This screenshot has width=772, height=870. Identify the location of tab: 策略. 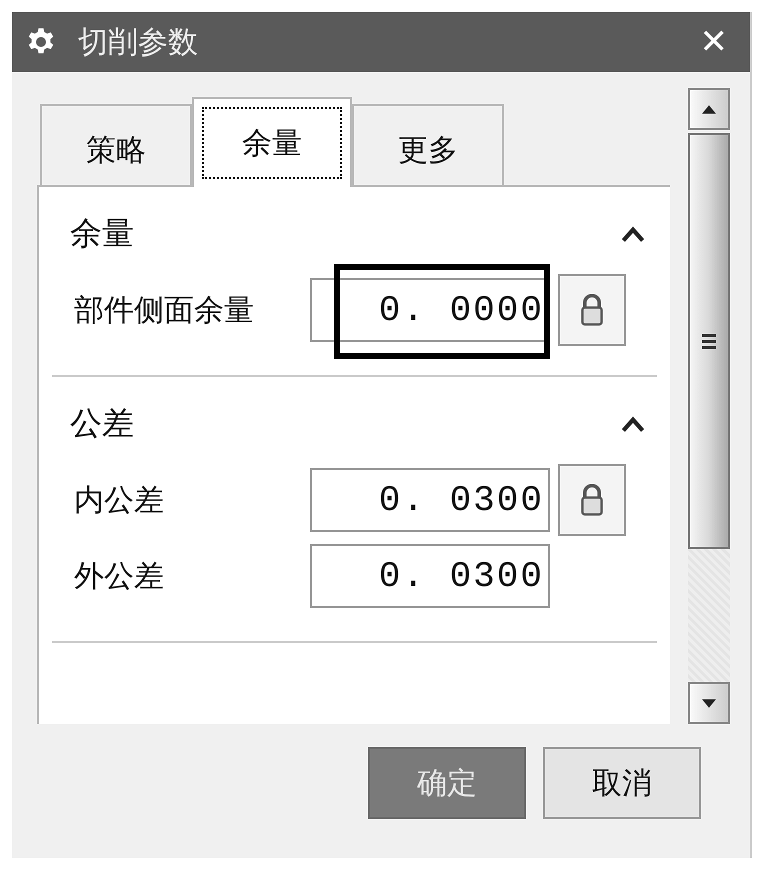
(116, 144).